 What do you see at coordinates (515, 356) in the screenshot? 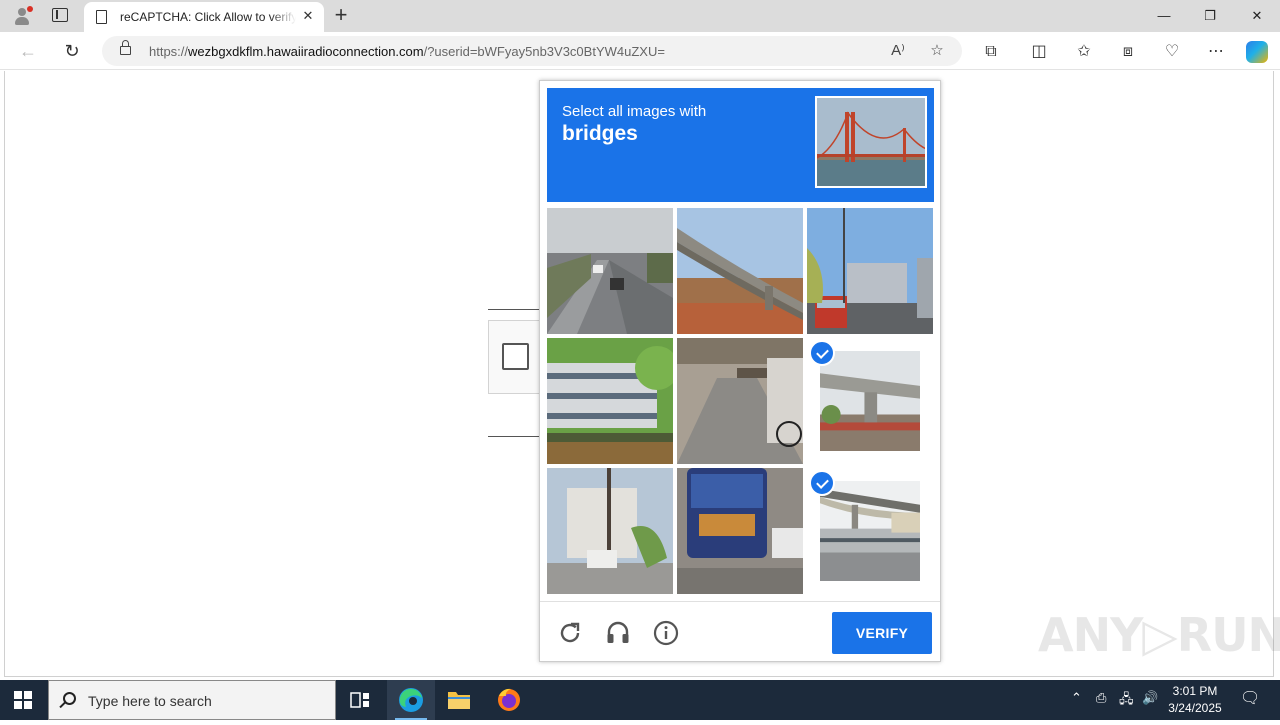
I see `recaptcha-checkbox` at bounding box center [515, 356].